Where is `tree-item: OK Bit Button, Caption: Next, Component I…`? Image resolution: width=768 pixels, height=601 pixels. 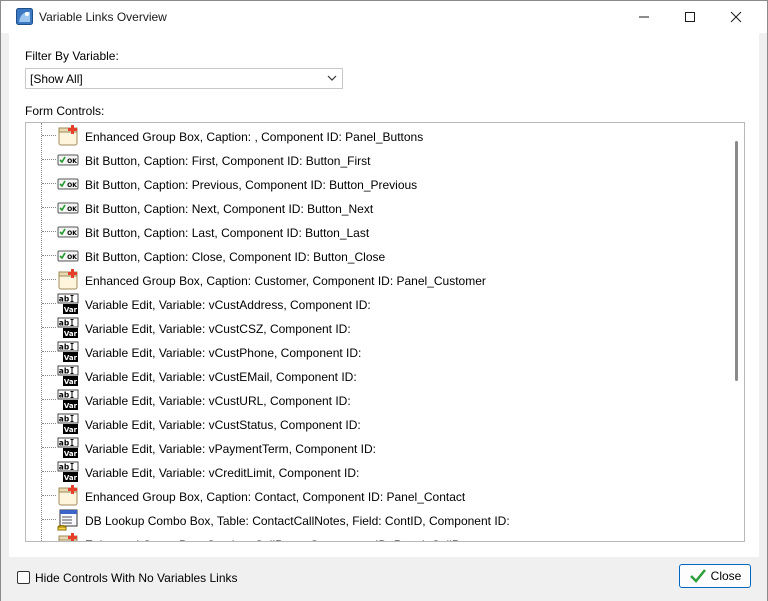 tree-item: OK Bit Button, Caption: Next, Component I… is located at coordinates (376, 208).